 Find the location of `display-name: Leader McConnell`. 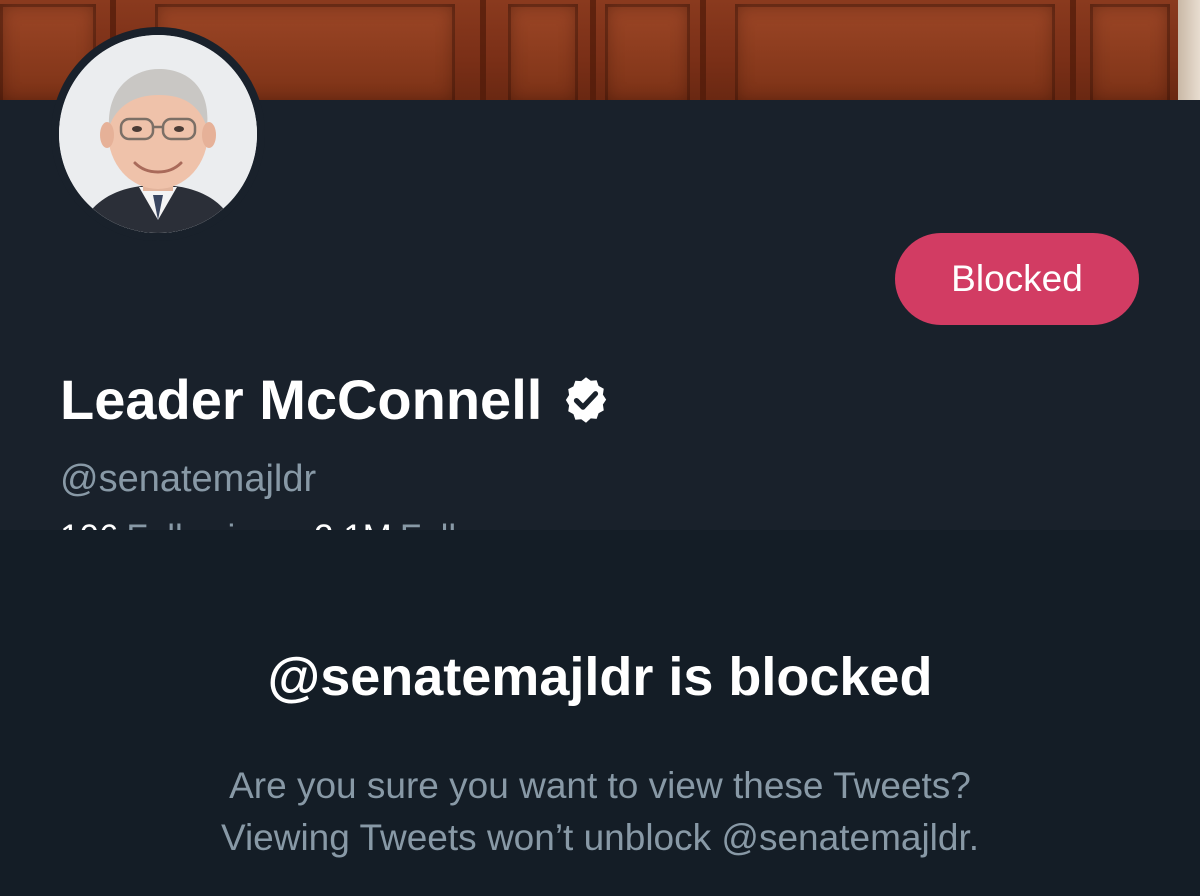

display-name: Leader McConnell is located at coordinates (336, 400).